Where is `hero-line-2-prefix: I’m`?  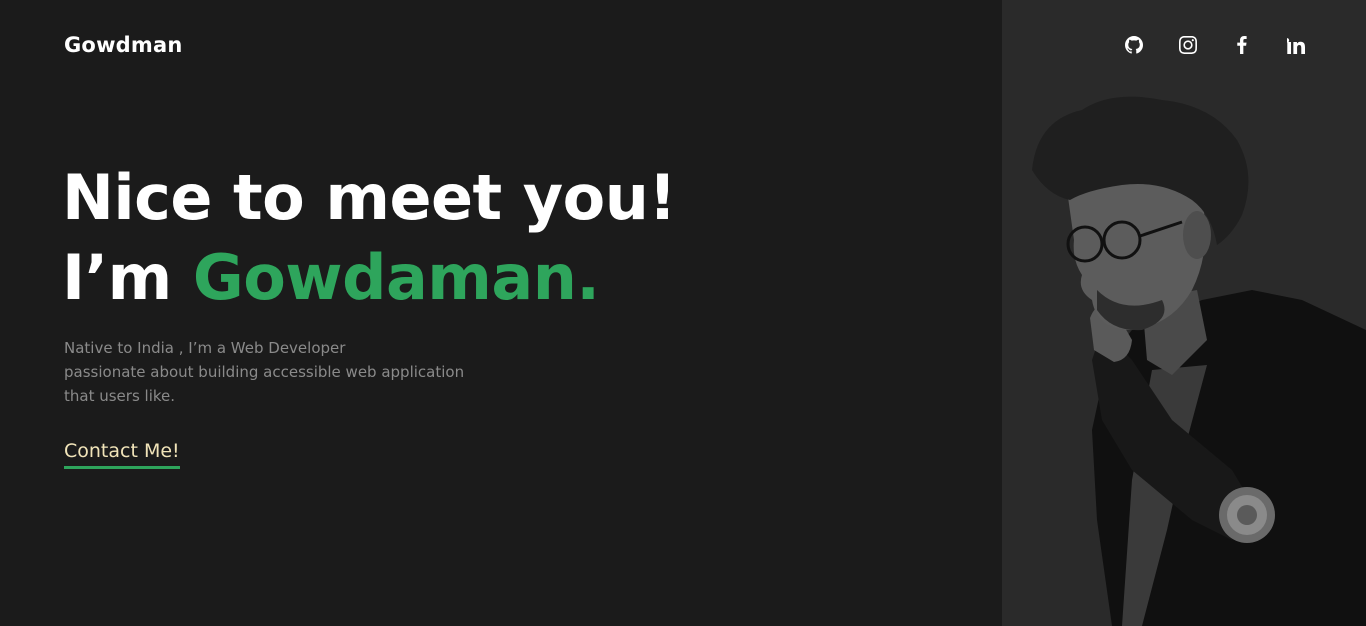 hero-line-2-prefix: I’m is located at coordinates (127, 277).